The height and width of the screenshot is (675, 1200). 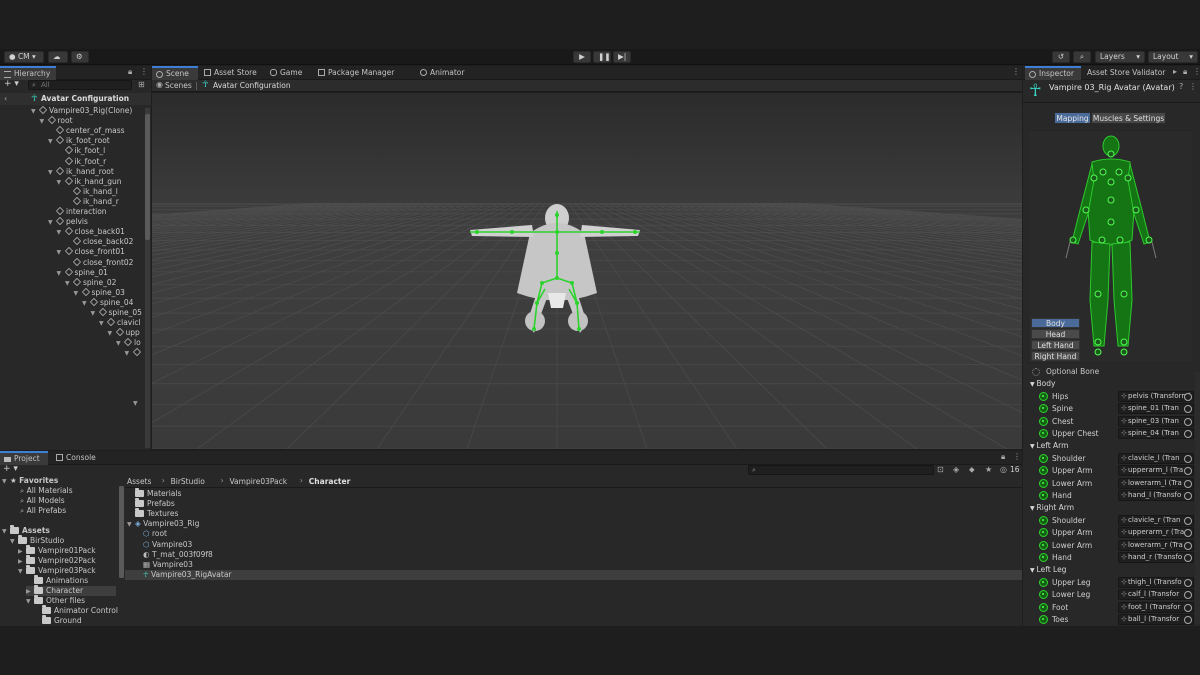 I want to click on history-button: ↺, so click(x=1061, y=57).